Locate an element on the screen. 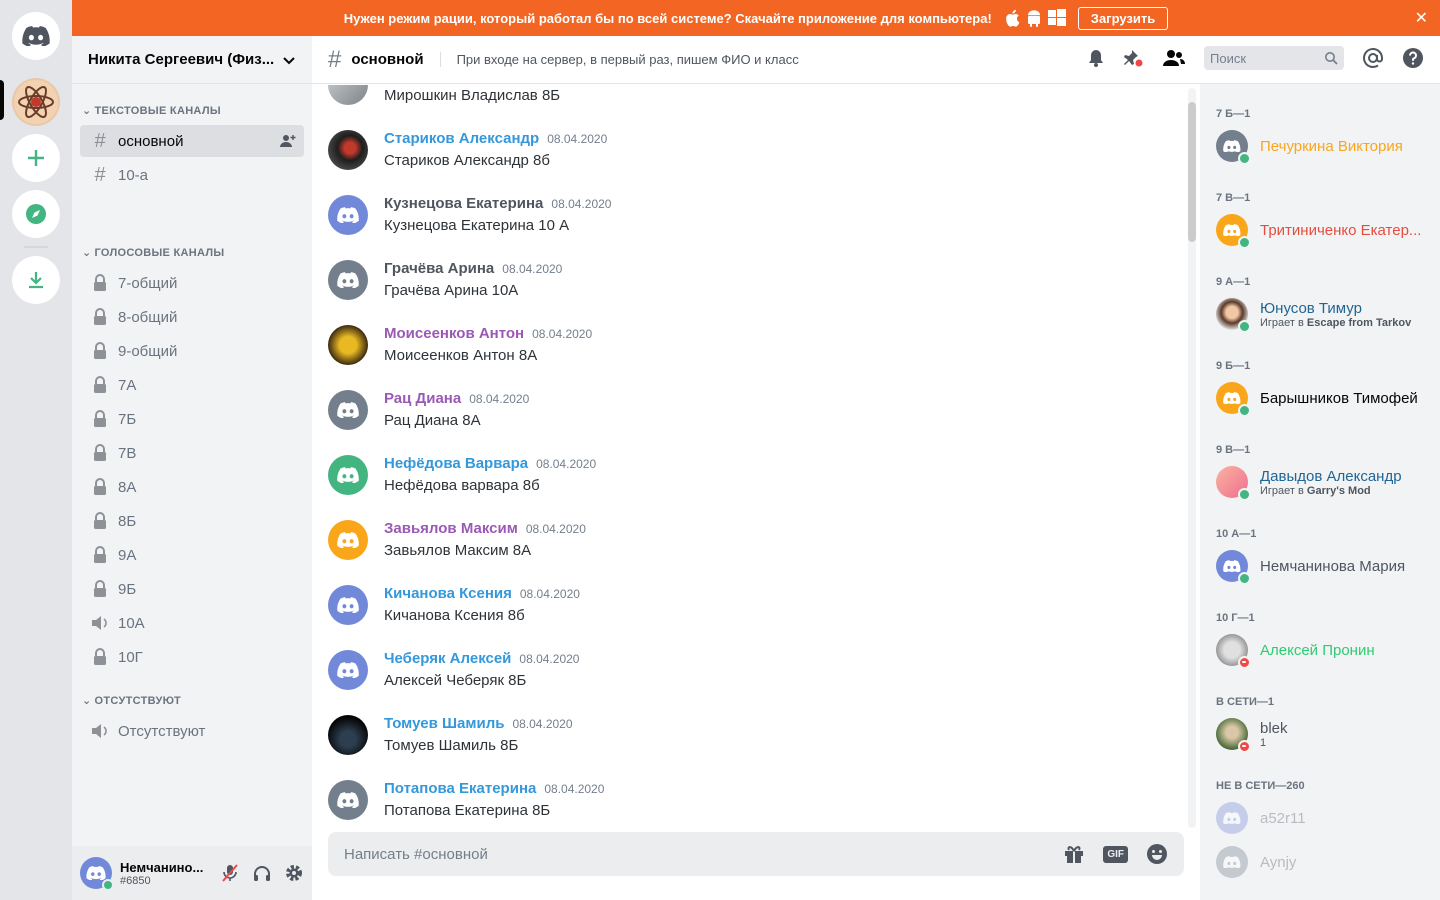 Image resolution: width=1440 pixels, height=900 pixels. mic-muted-icon is located at coordinates (230, 873).